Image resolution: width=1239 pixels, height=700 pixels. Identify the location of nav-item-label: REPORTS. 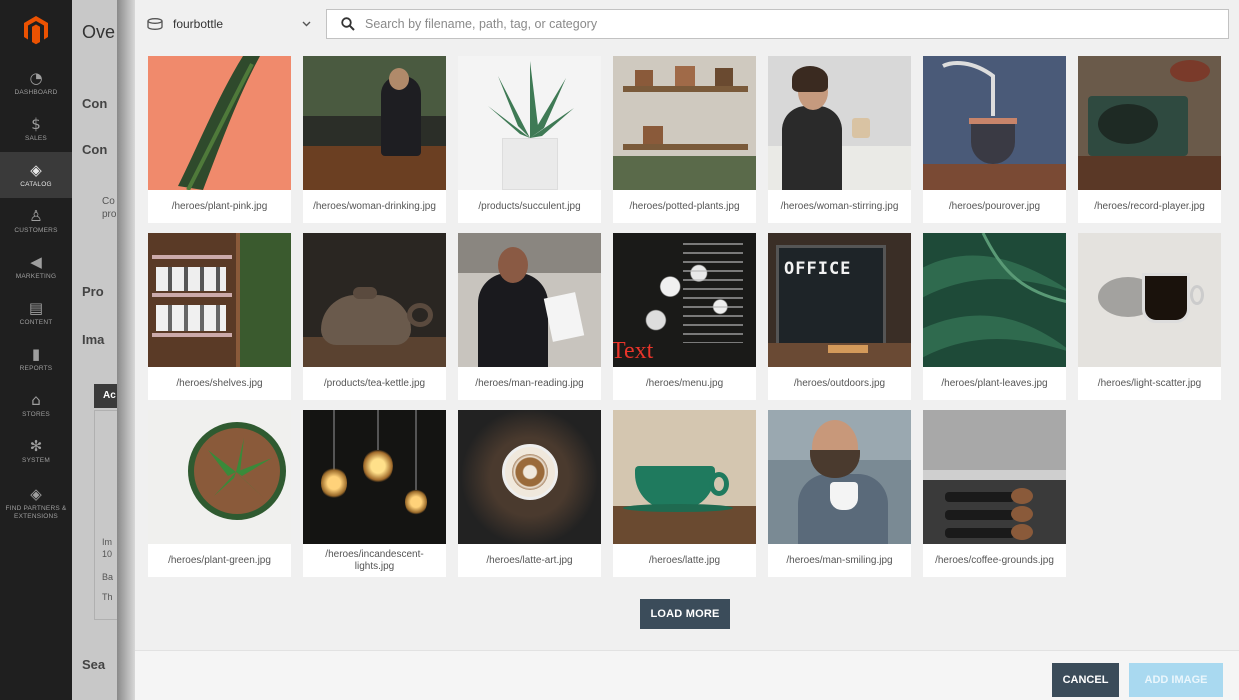
(36, 368).